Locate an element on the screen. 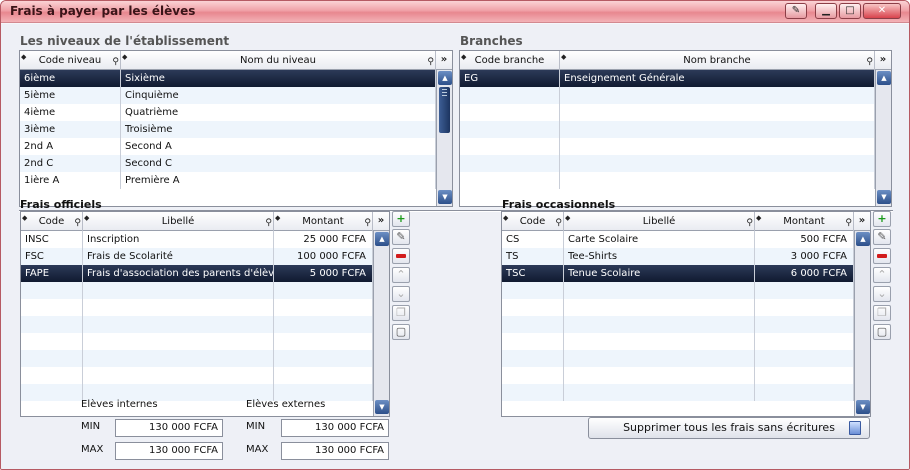 Image resolution: width=910 pixels, height=470 pixels. table-row: TSC Tenue Scolaire 6 000 FCFA is located at coordinates (678, 273).